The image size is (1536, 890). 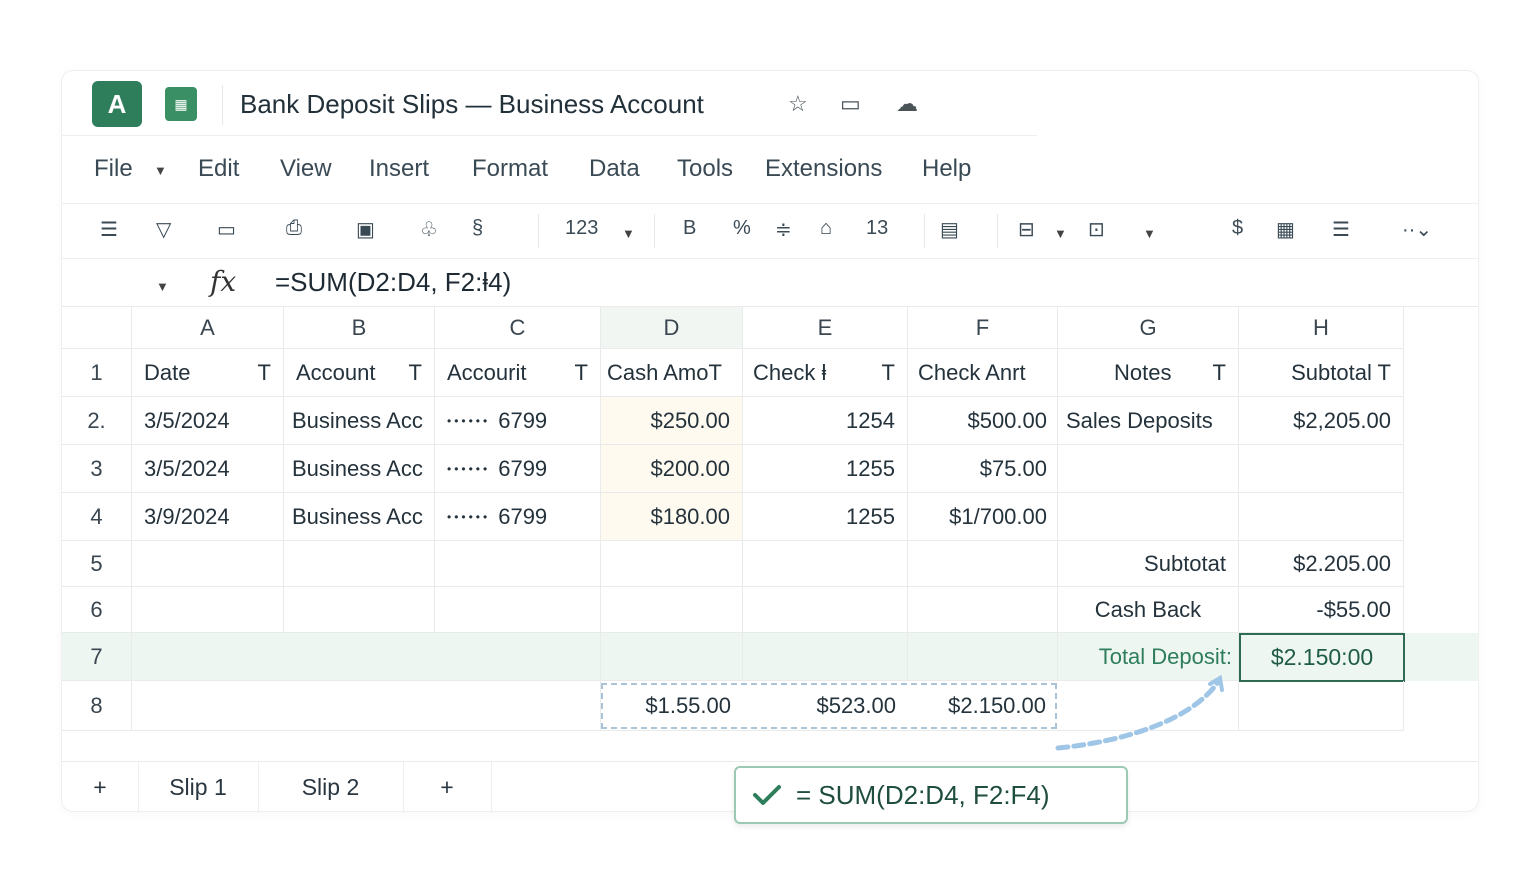 What do you see at coordinates (983, 517) in the screenshot?
I see `cell-check-amount: $1/700.00` at bounding box center [983, 517].